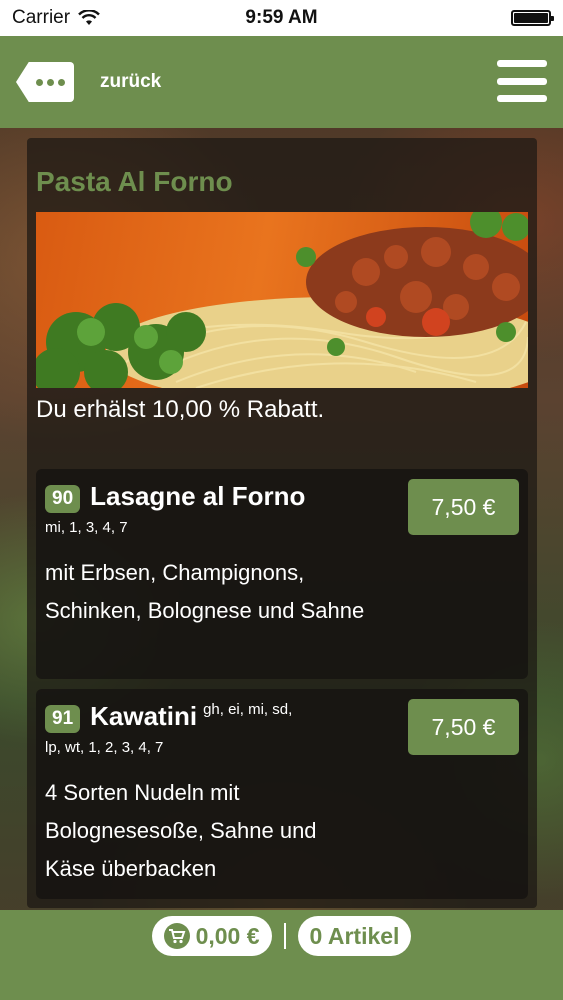  What do you see at coordinates (89, 17) in the screenshot?
I see `wifi-icon` at bounding box center [89, 17].